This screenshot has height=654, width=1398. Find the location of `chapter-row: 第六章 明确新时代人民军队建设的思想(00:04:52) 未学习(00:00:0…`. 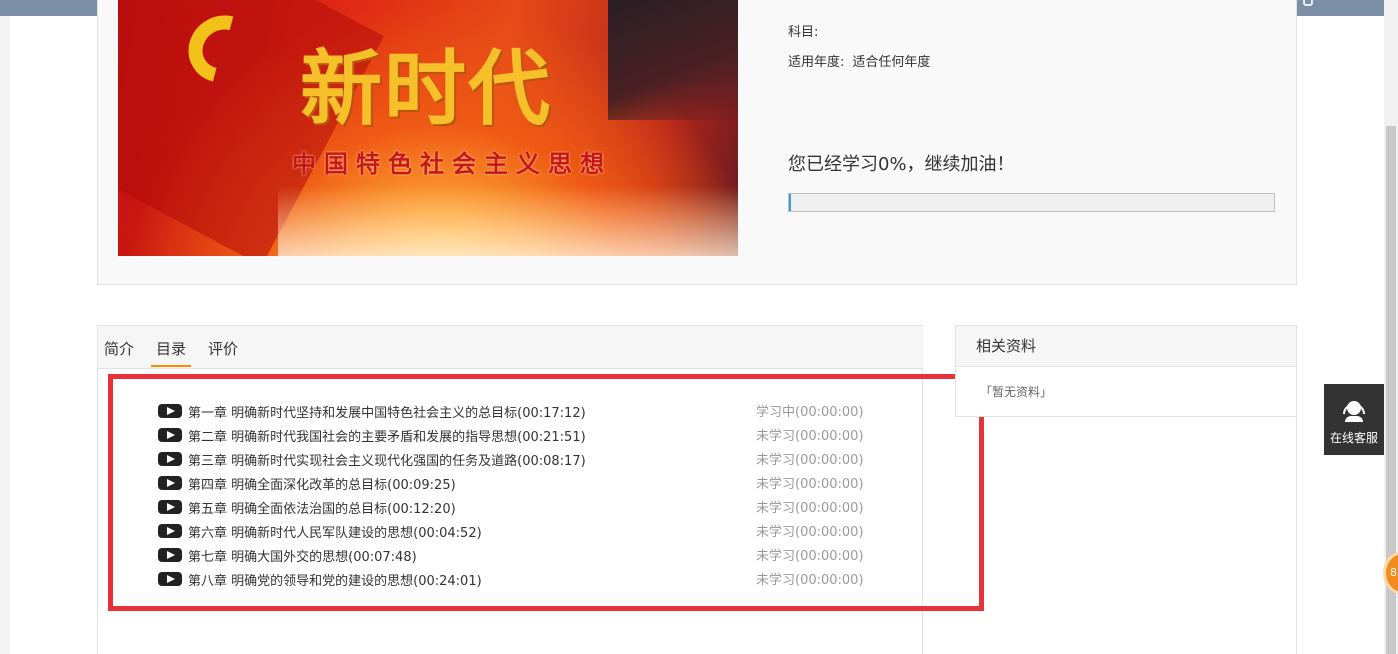

chapter-row: 第六章 明确新时代人民军队建设的思想(00:04:52) 未学习(00:00:0… is located at coordinates (518, 531).